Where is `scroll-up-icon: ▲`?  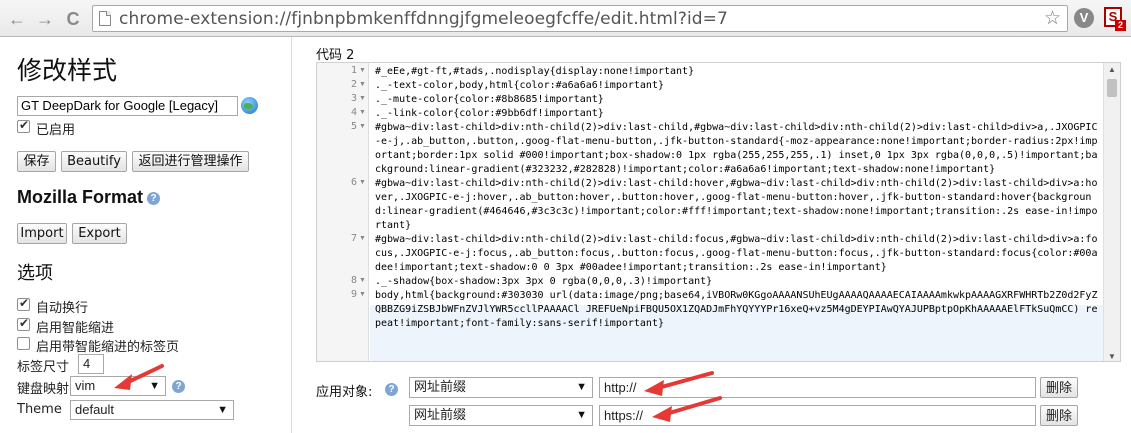
scroll-up-icon: ▲ is located at coordinates (1112, 69).